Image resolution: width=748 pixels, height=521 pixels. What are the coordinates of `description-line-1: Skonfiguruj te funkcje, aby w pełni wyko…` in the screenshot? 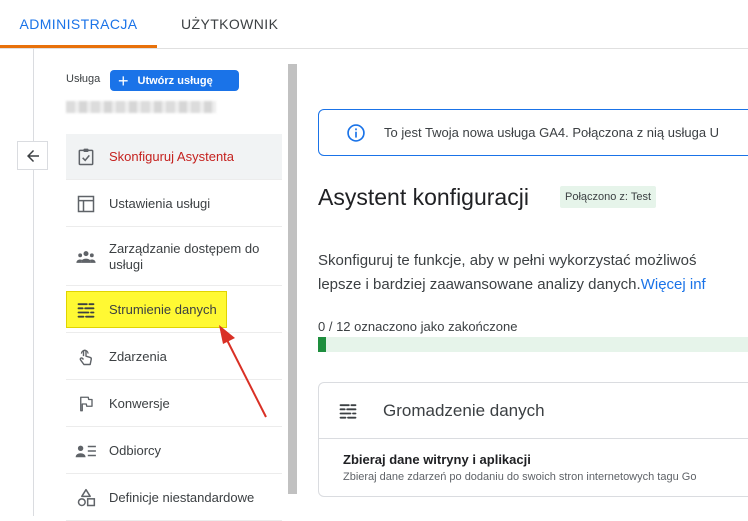 It's located at (507, 260).